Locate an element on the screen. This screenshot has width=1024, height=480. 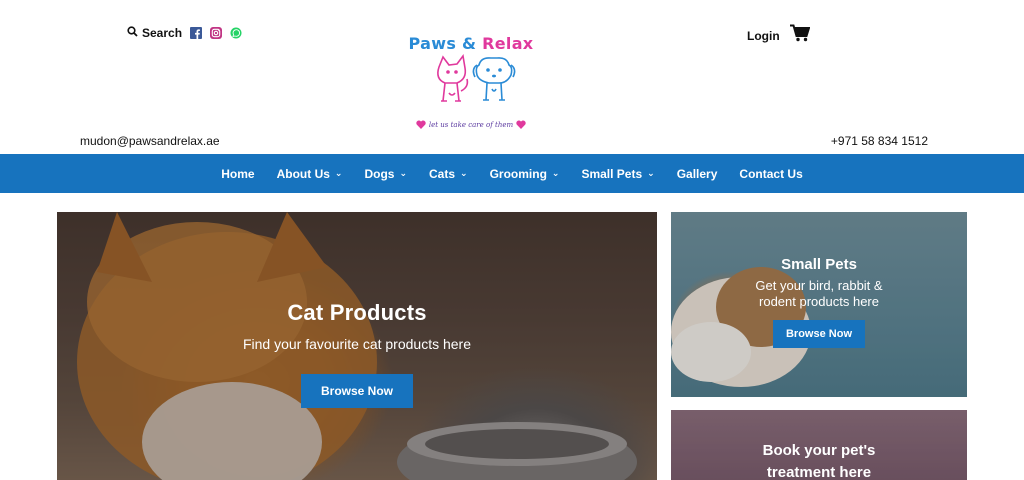
card-book-title: Book your pet's treatment here is located at coordinates (819, 461).